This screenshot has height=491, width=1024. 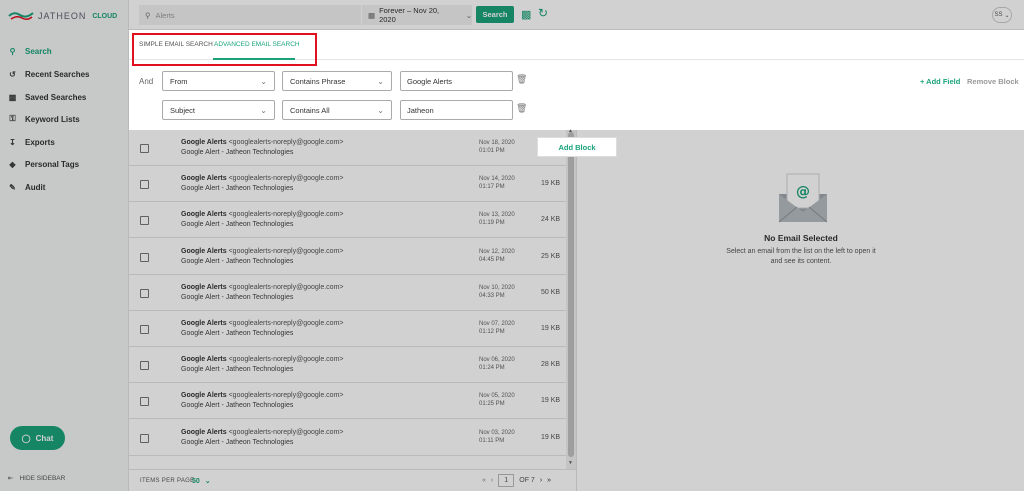 I want to click on search-input-text: Alerts, so click(x=165, y=15).